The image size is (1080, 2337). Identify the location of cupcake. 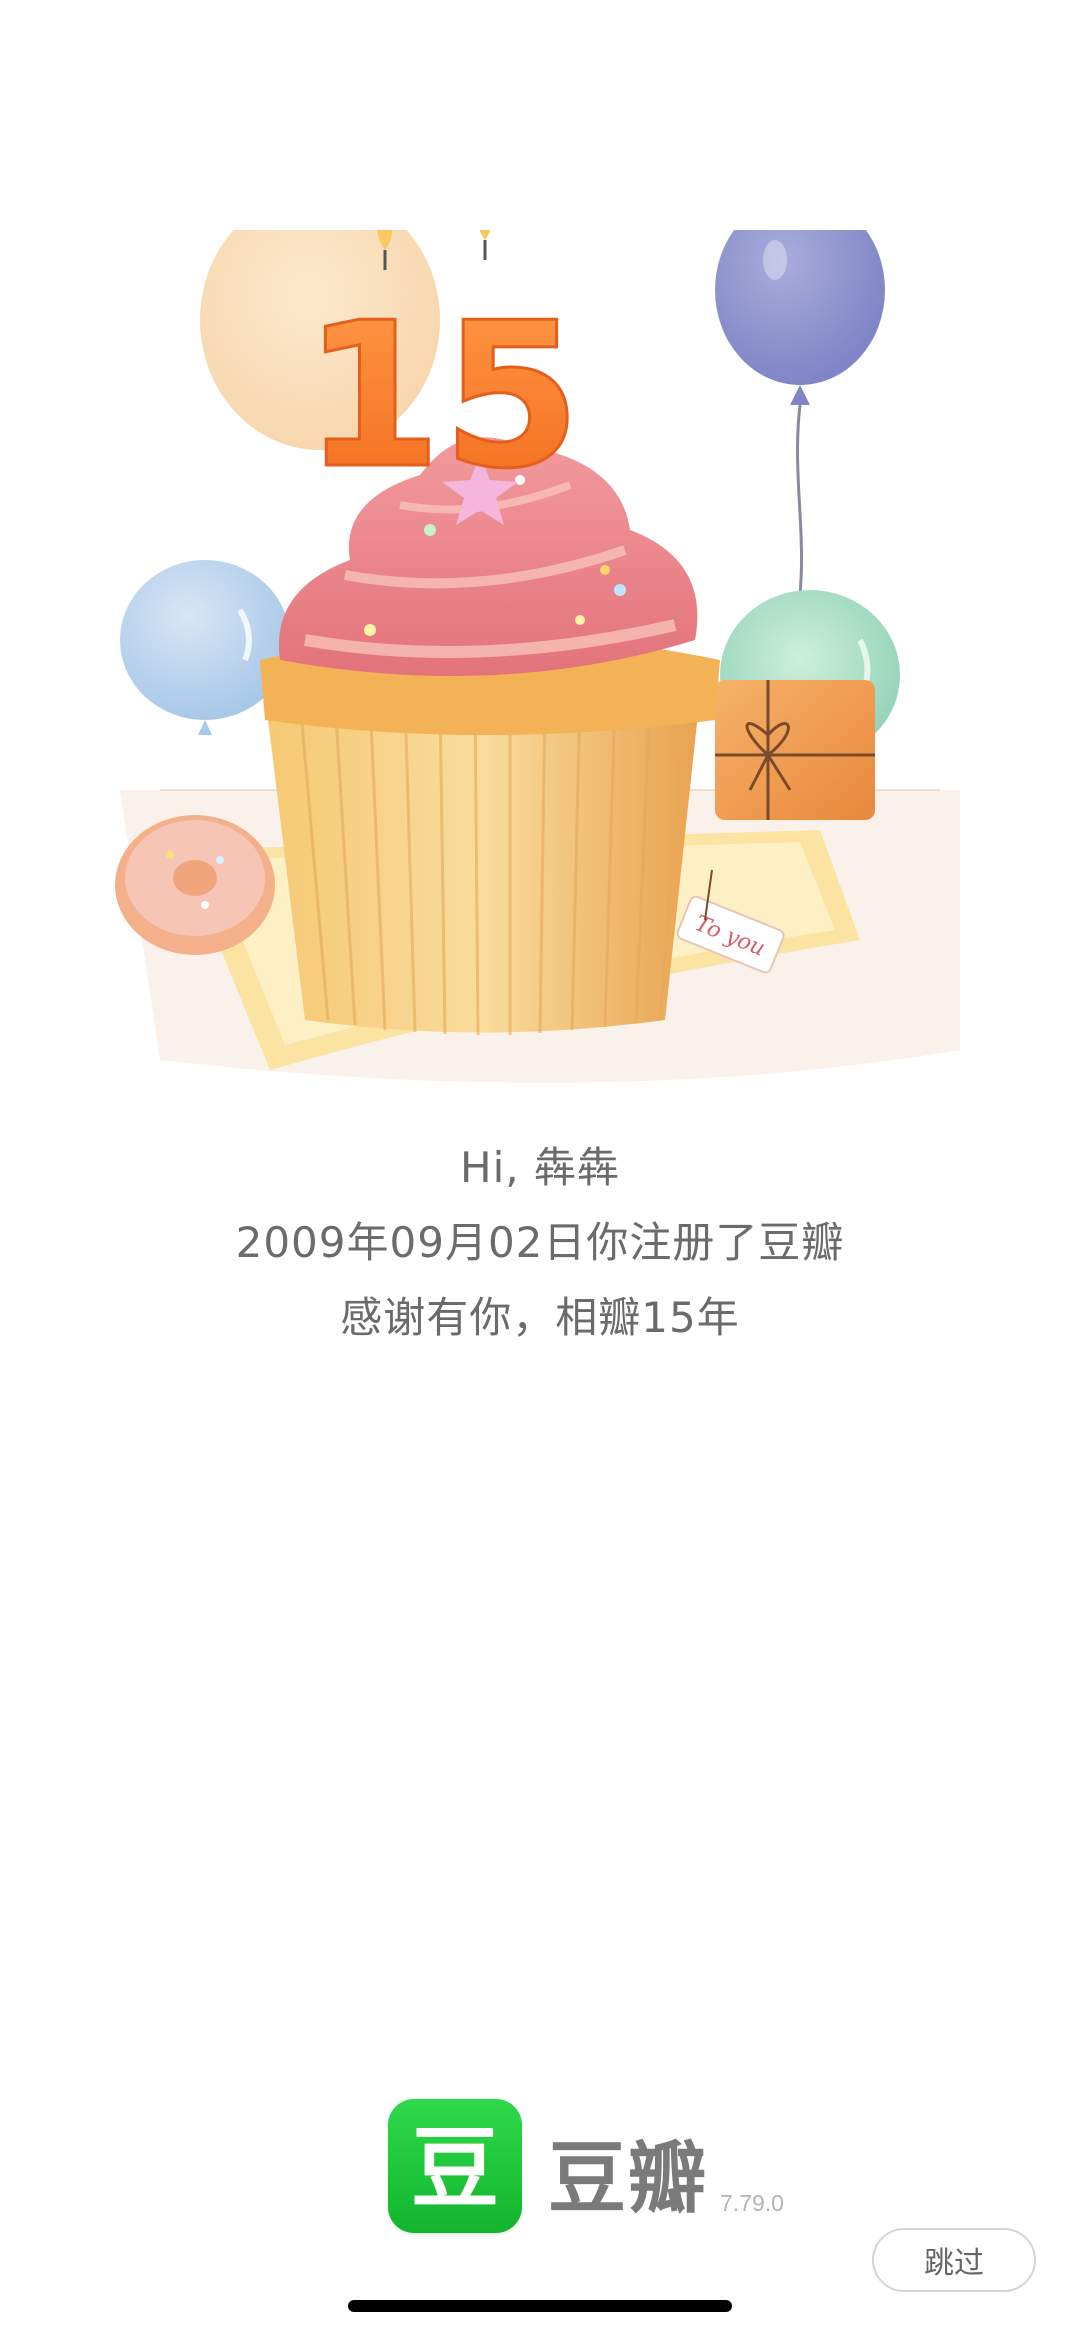
(490, 736).